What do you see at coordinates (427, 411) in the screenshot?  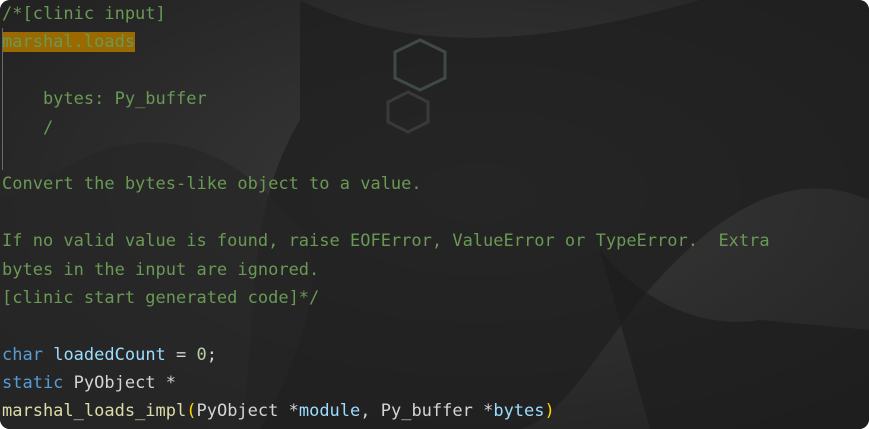 I see `code-token: , Py_buffer *` at bounding box center [427, 411].